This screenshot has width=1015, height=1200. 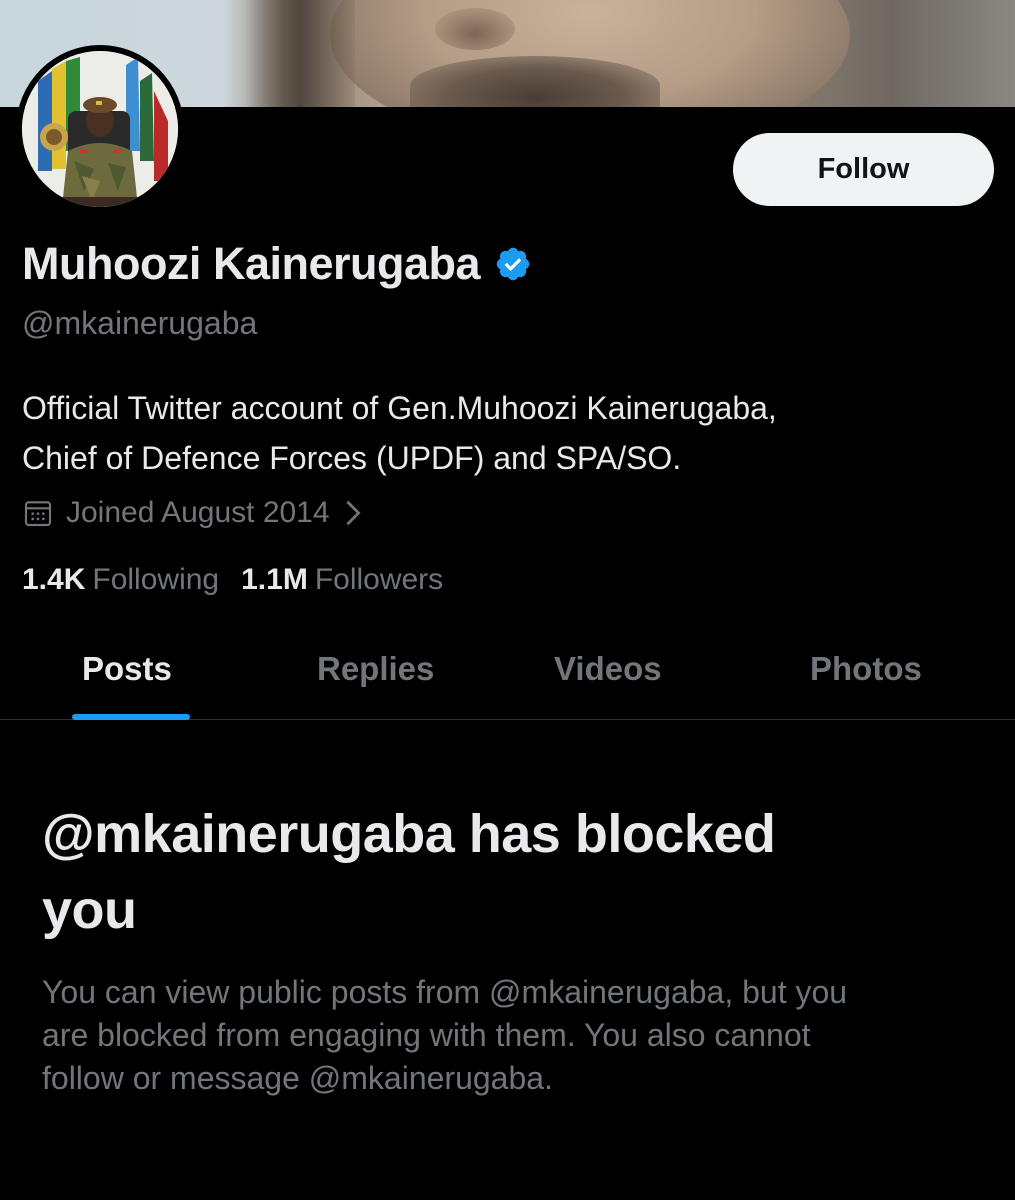 I want to click on following-link: 1.4K Following, so click(x=120, y=580).